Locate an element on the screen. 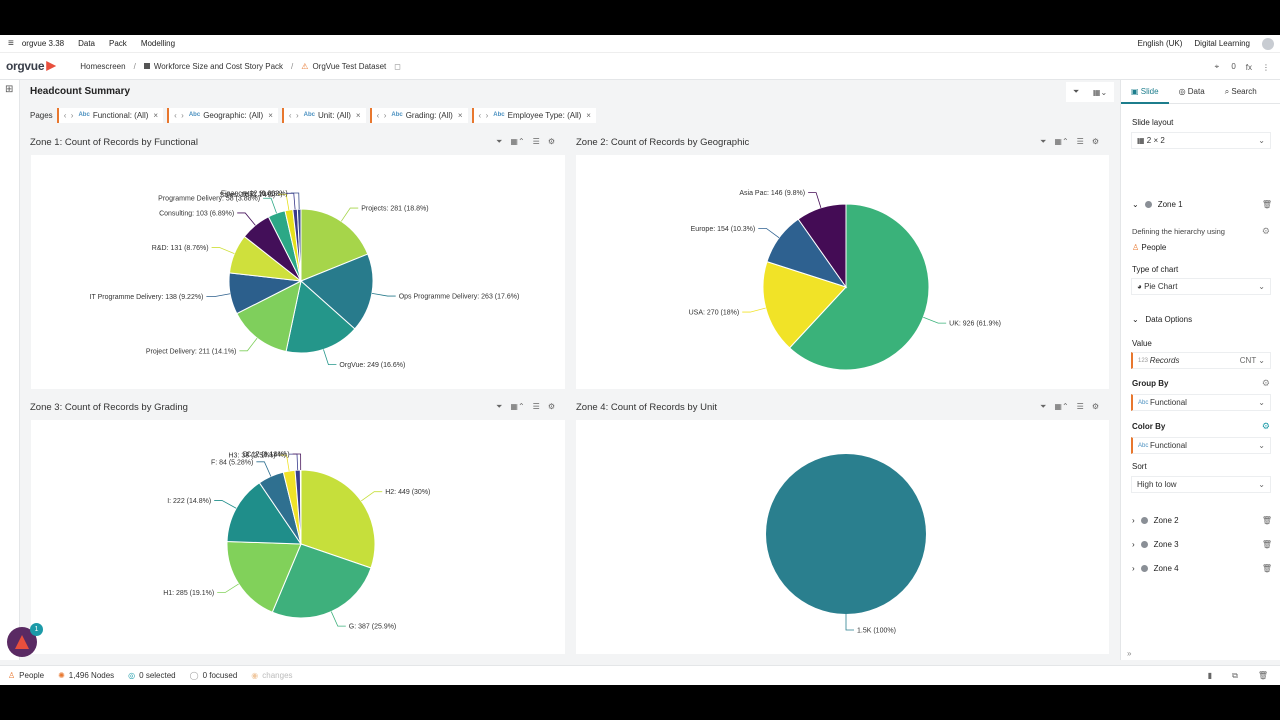 This screenshot has width=1280, height=720. chart-type-select: ◕ Pie Chart ⌄ is located at coordinates (1201, 286).